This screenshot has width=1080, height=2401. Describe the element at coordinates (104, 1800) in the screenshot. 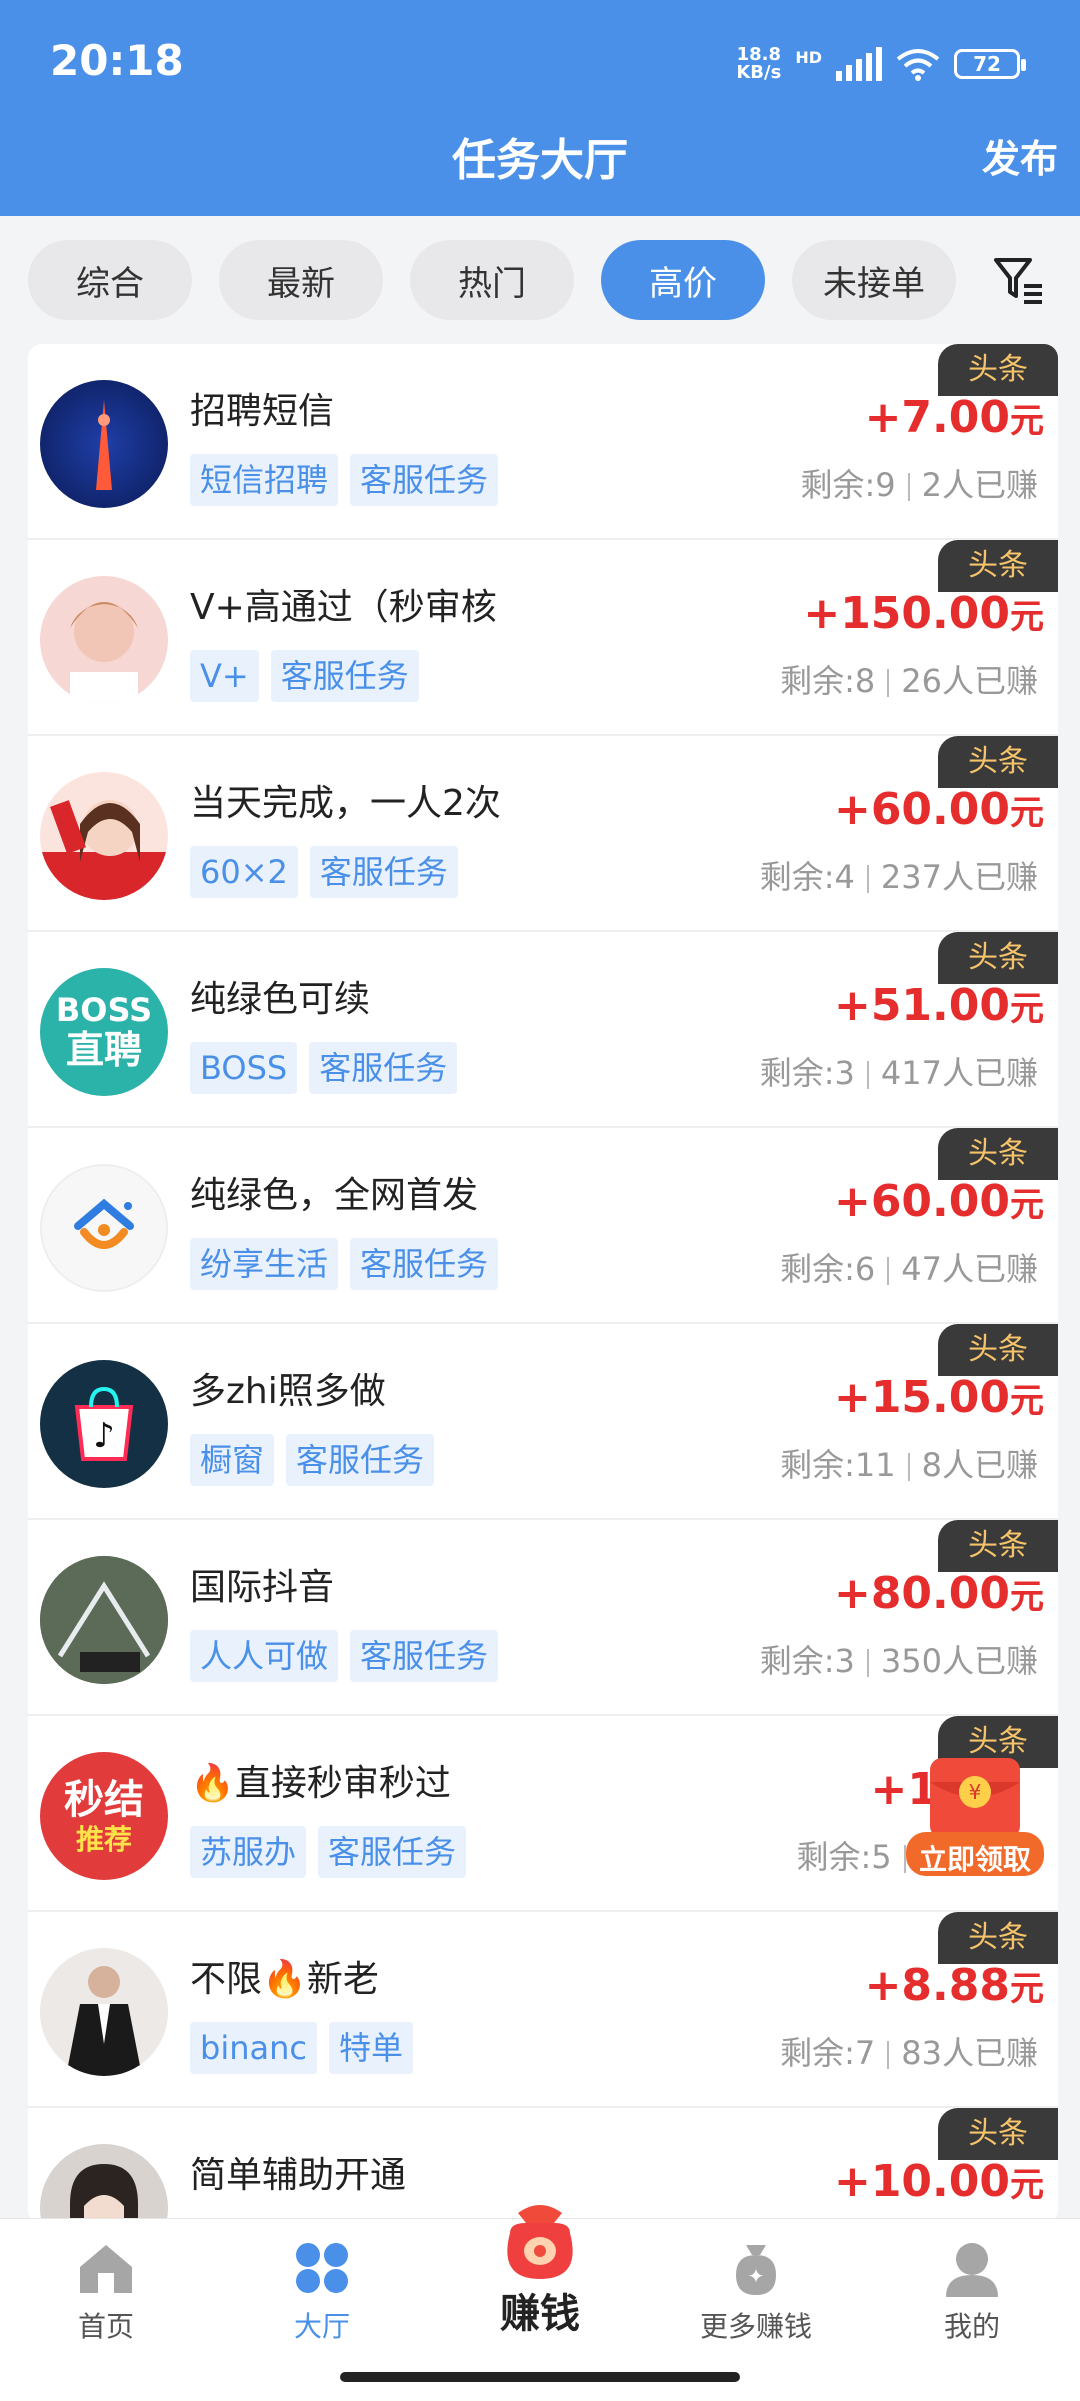

I see `avatar-text: 秒结` at that location.